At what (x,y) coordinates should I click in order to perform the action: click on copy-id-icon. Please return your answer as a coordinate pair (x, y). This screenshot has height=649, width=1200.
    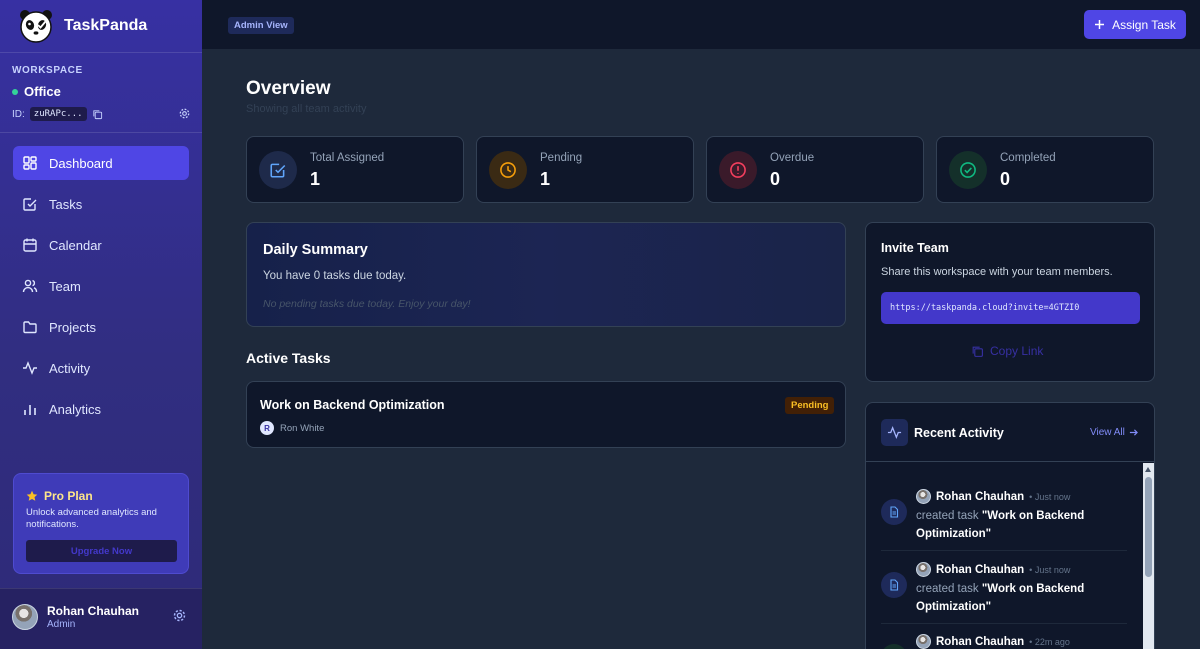
    Looking at the image, I should click on (97, 114).